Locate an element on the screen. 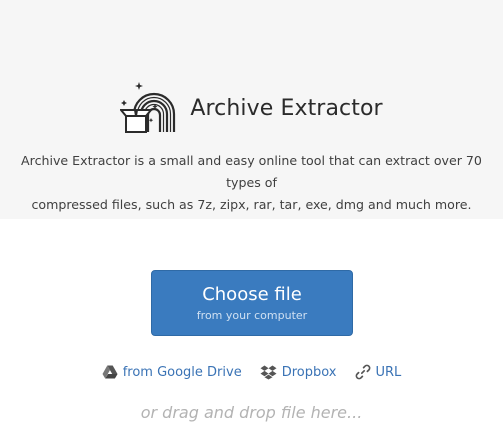 The height and width of the screenshot is (446, 503). upload-sources: from Google Drive Dropbox URL is located at coordinates (251, 372).